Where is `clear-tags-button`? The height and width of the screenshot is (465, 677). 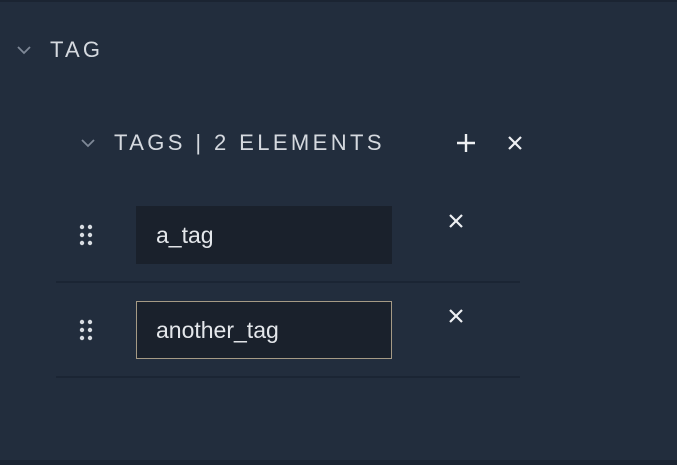
clear-tags-button is located at coordinates (515, 143).